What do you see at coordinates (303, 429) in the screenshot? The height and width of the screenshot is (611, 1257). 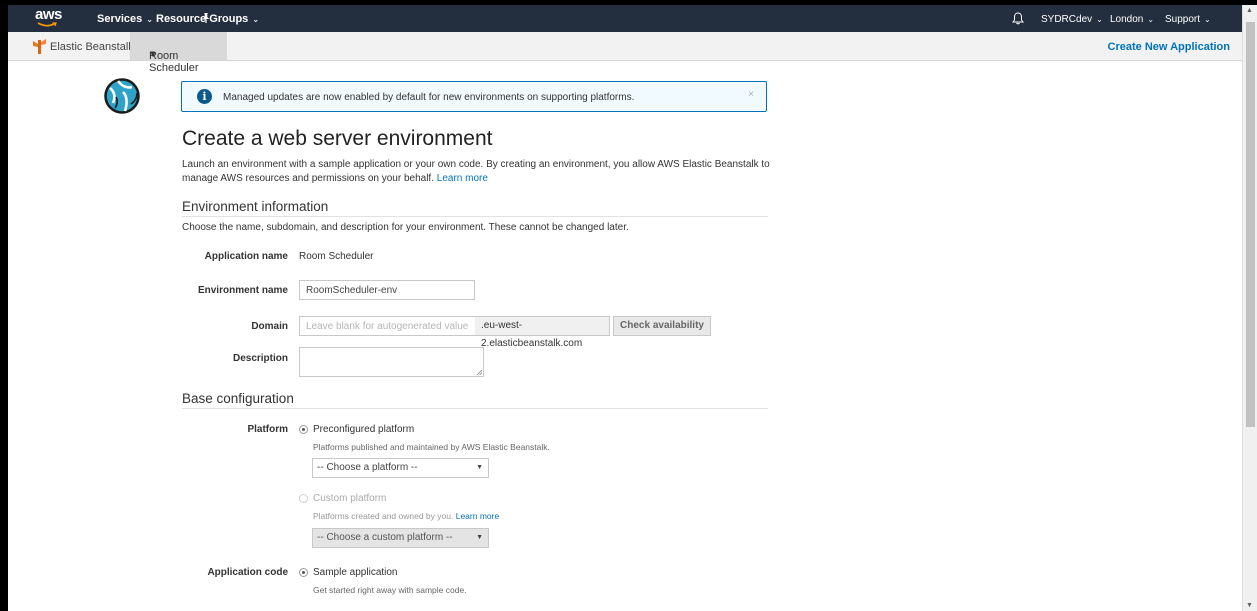 I see `preconfigured-platform-radio` at bounding box center [303, 429].